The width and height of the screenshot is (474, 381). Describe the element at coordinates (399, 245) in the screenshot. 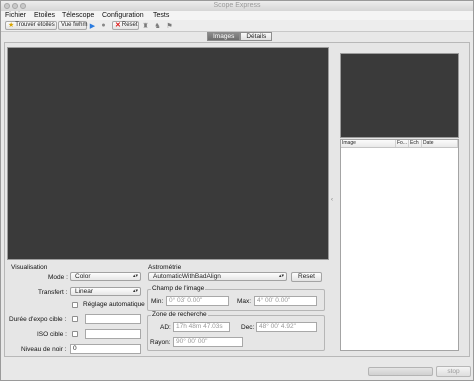

I see `image-list: Image Fo... Ech Date` at that location.